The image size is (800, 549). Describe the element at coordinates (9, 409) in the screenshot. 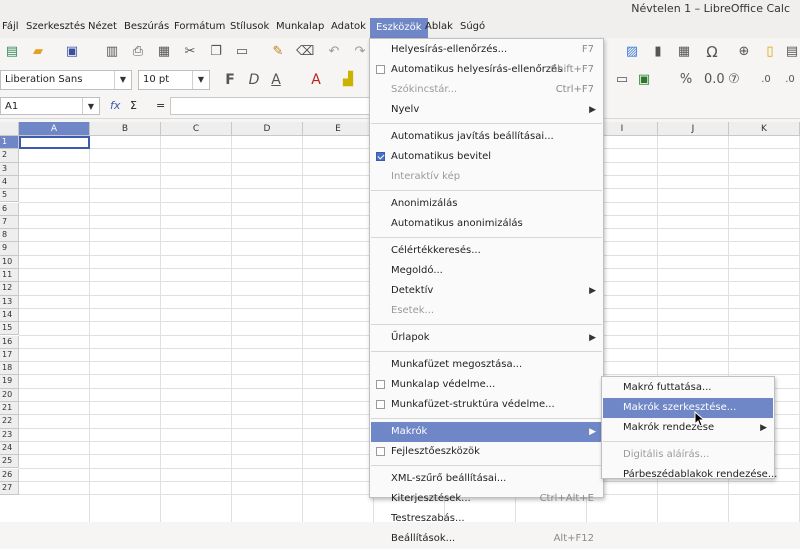

I see `row-header-21: 21` at that location.